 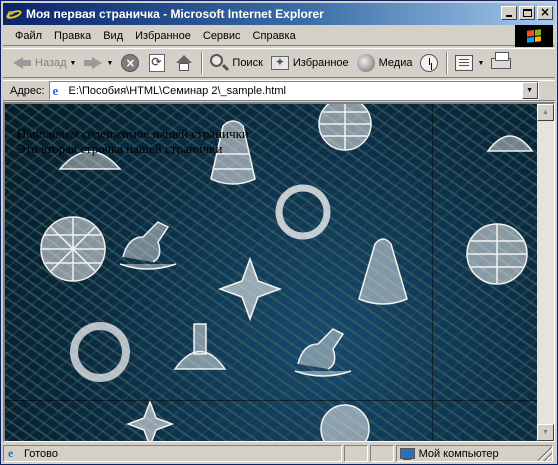 I want to click on lace-bell-ornament, so click(x=383, y=271).